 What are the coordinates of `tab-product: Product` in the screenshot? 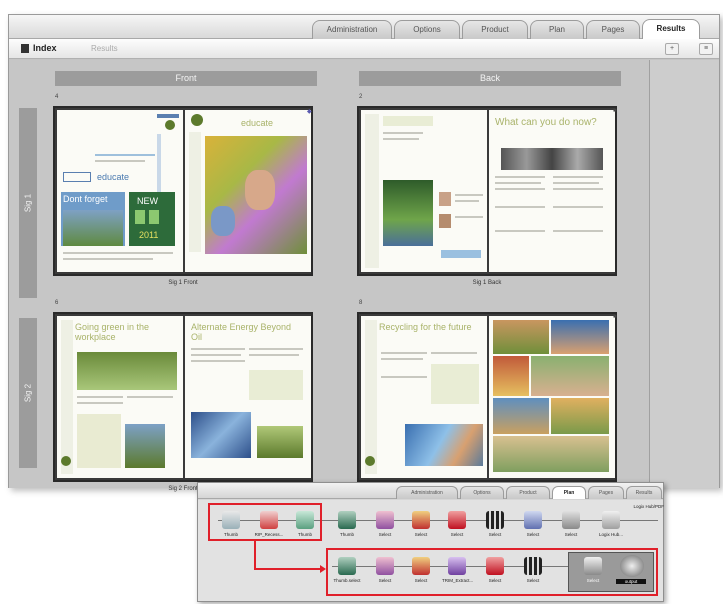 It's located at (495, 29).